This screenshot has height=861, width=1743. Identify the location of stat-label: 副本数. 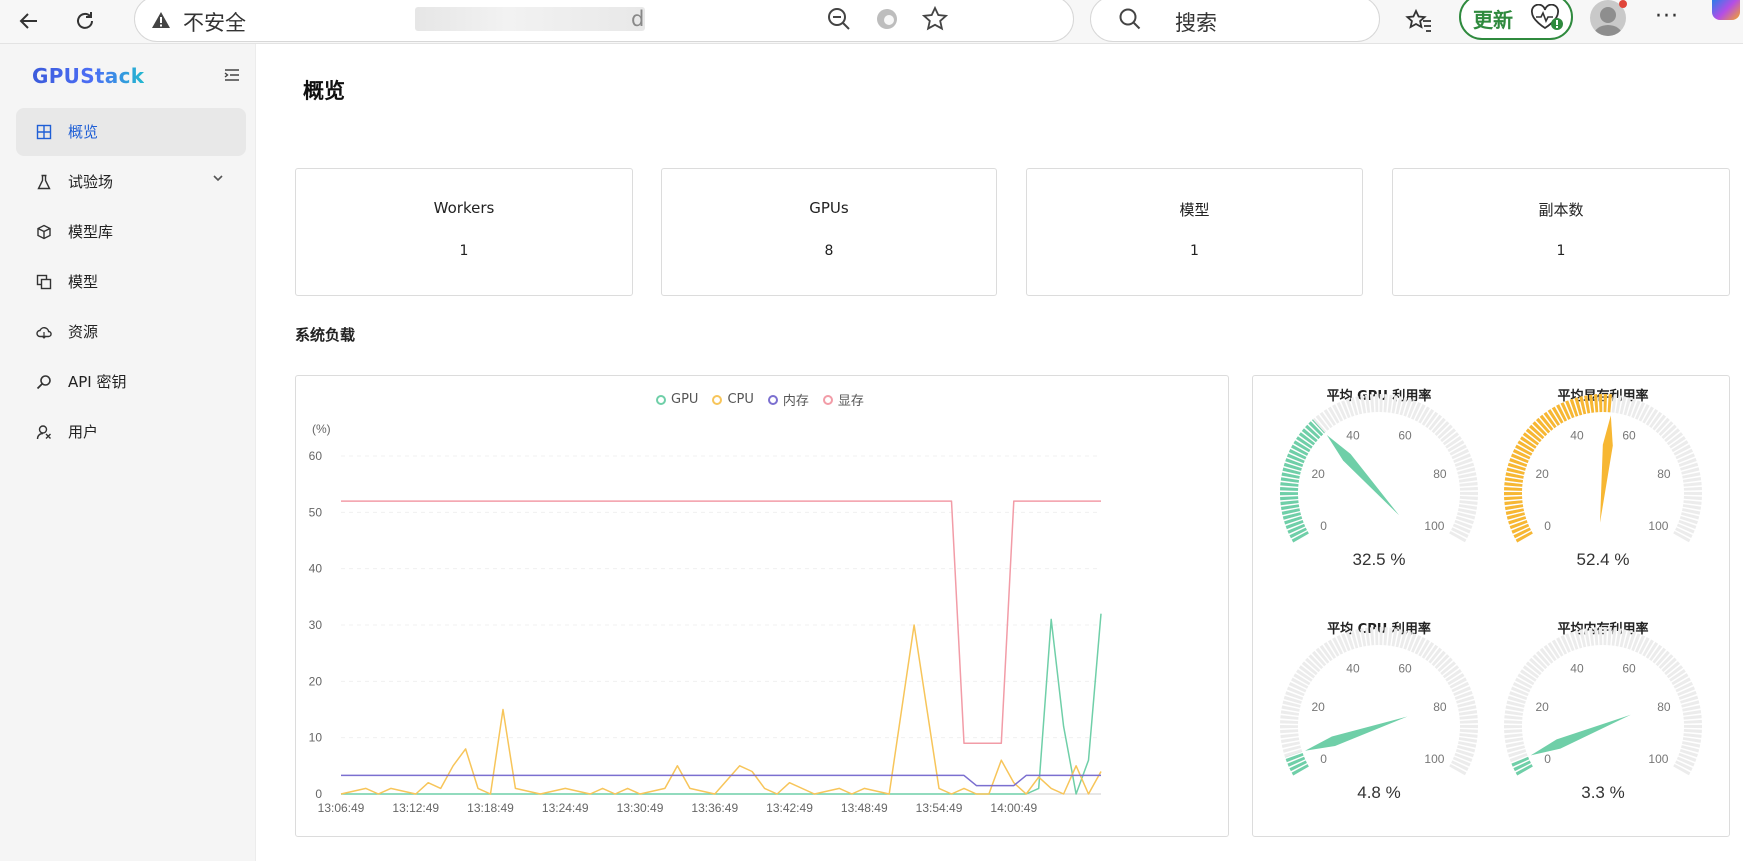
(1561, 210).